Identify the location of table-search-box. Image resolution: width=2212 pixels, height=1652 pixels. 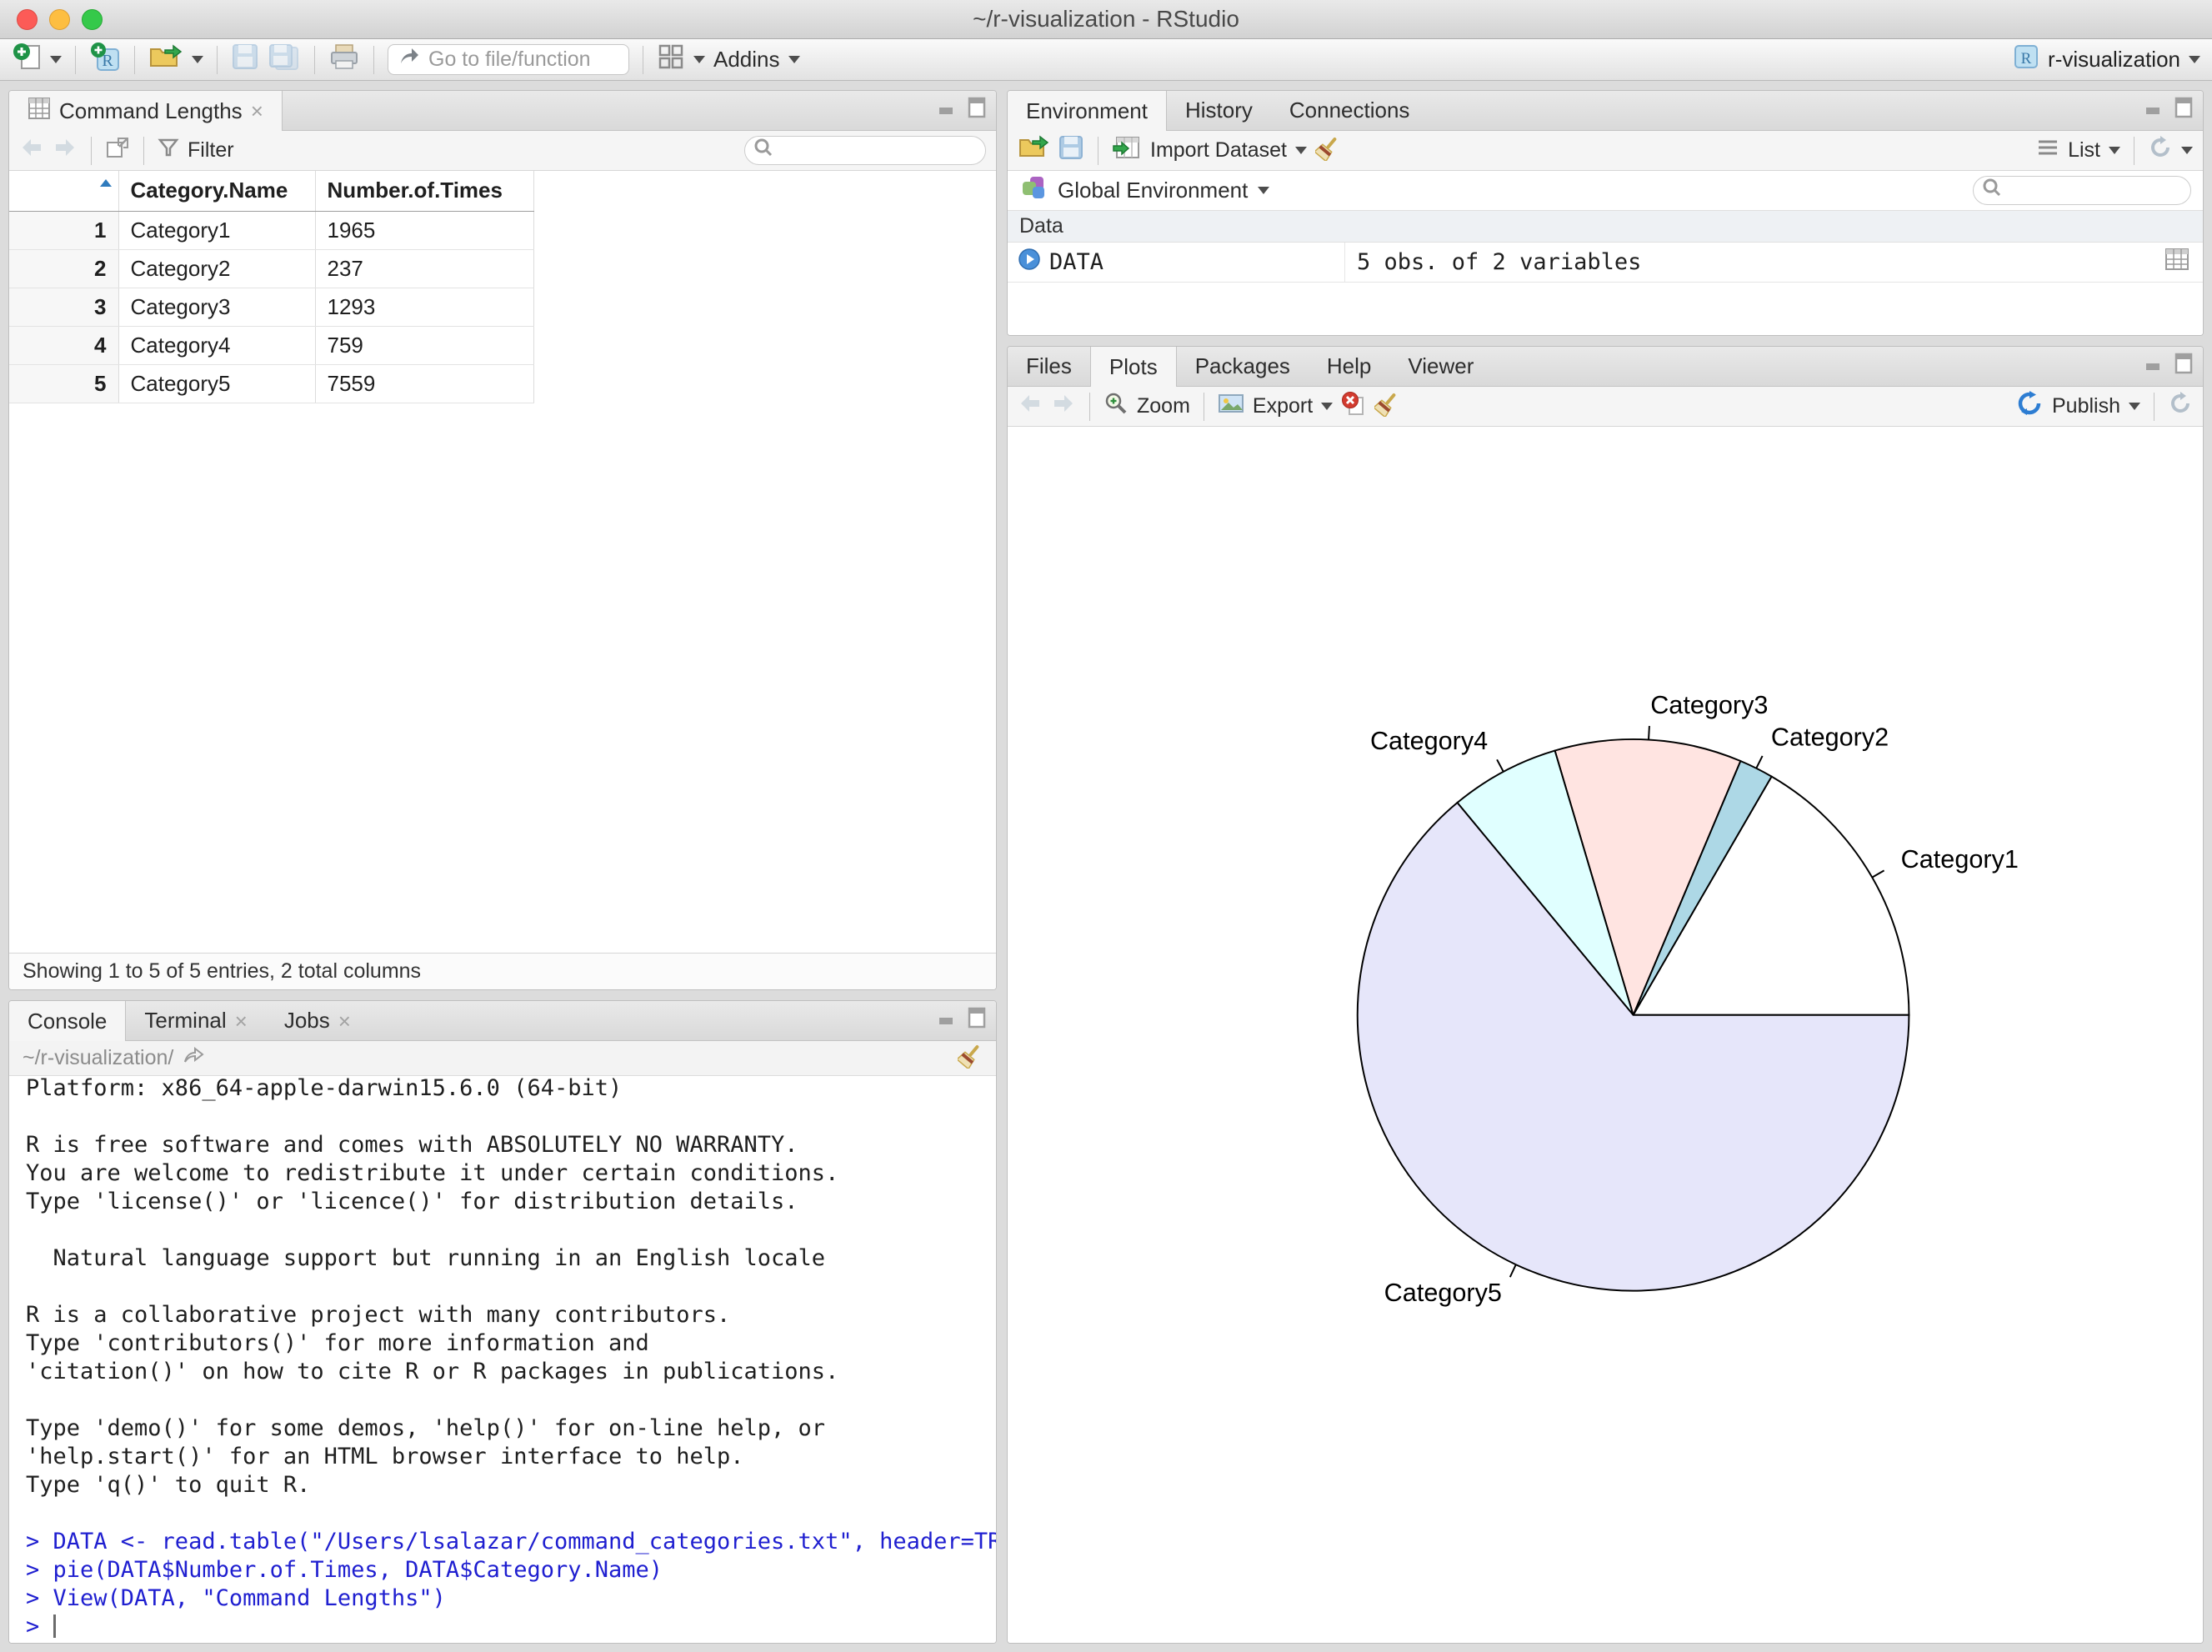
(865, 150).